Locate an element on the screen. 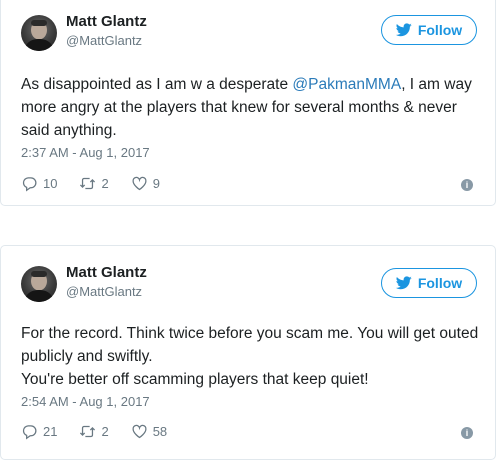  reply-button: 10 is located at coordinates (39, 183).